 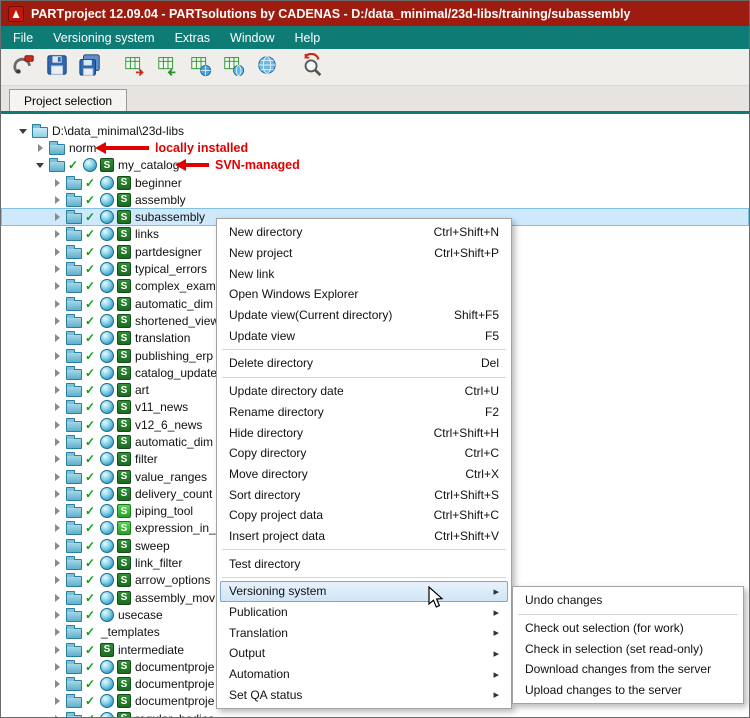 I want to click on menu-shortcut: Ctrl+C, so click(x=481, y=453).